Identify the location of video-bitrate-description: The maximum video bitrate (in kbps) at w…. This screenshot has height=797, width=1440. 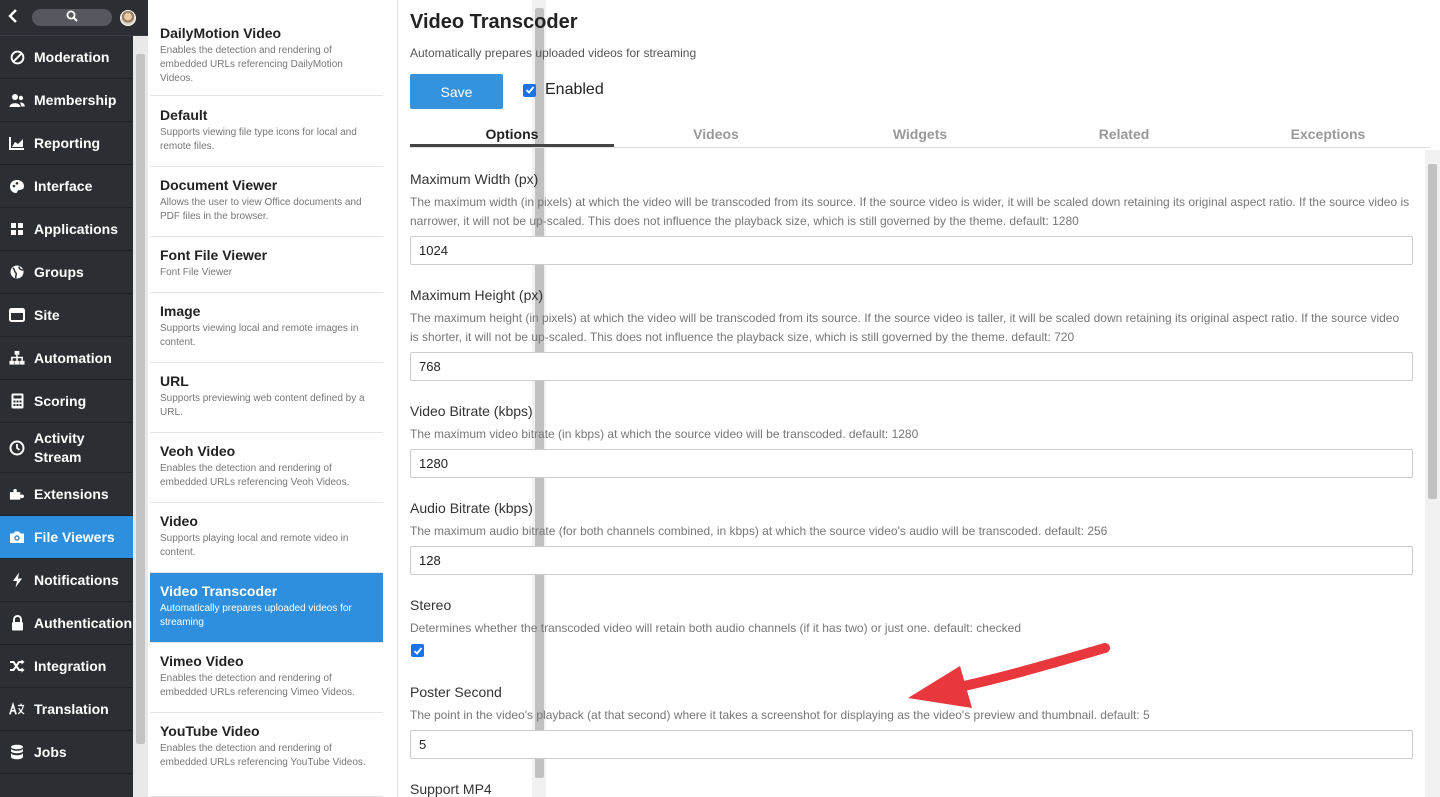
(664, 434).